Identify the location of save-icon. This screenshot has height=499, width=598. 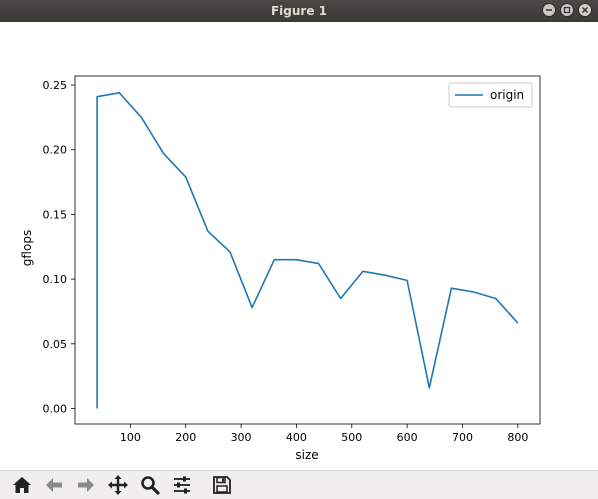
(222, 485).